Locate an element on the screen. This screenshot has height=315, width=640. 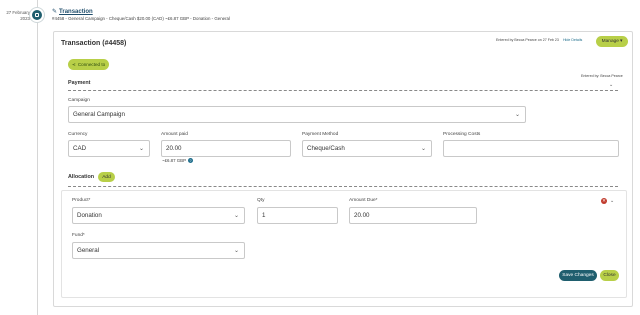
payment-collapse-chevron-icon: ⌄ is located at coordinates (611, 85).